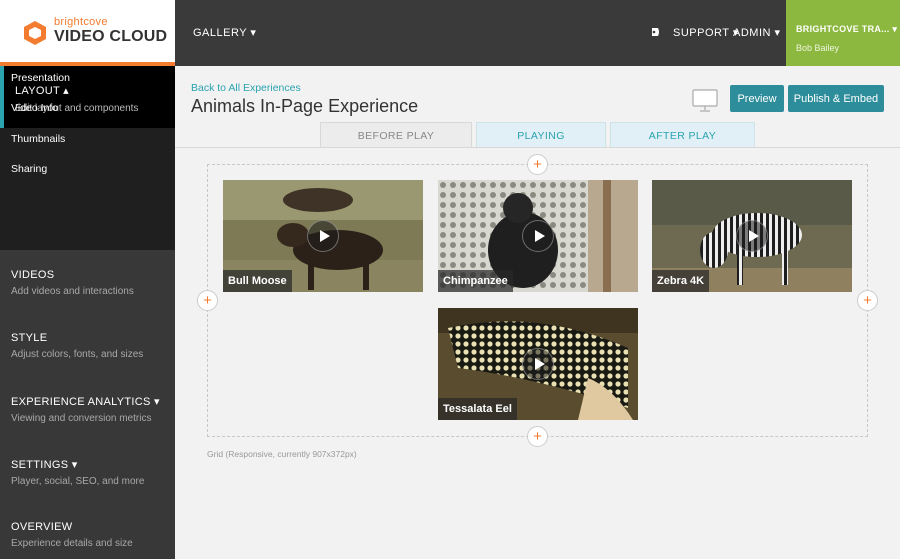 This screenshot has height=559, width=900. I want to click on add-row-top-button: +, so click(537, 164).